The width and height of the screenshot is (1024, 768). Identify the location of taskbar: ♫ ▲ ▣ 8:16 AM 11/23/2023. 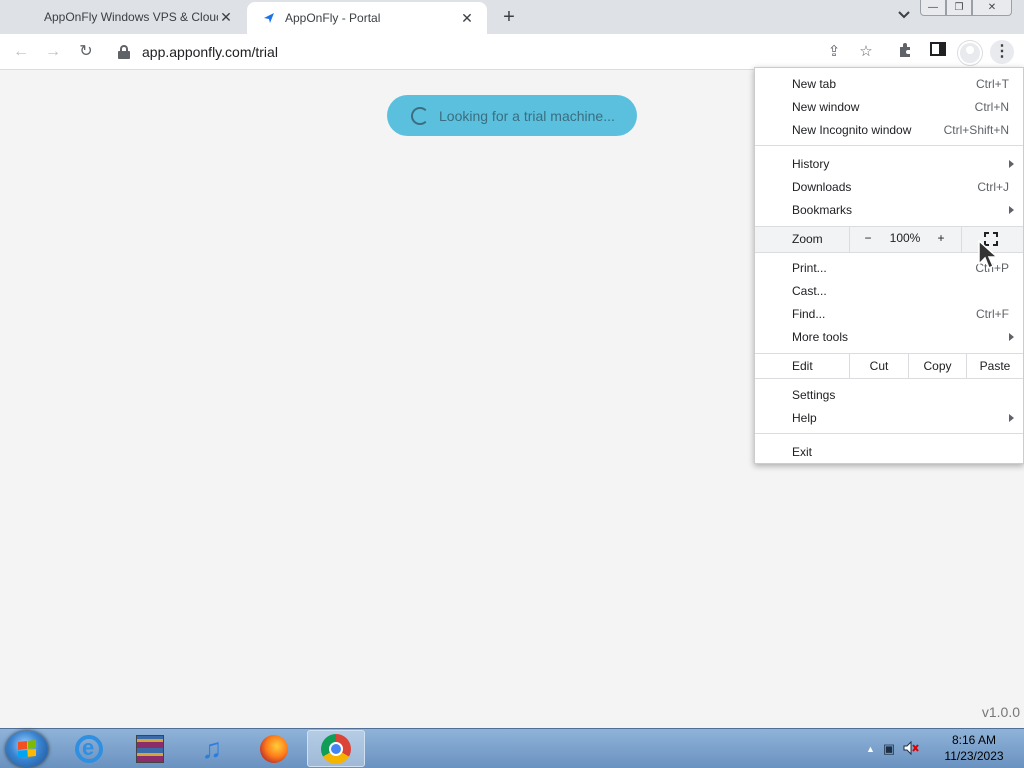
(512, 748).